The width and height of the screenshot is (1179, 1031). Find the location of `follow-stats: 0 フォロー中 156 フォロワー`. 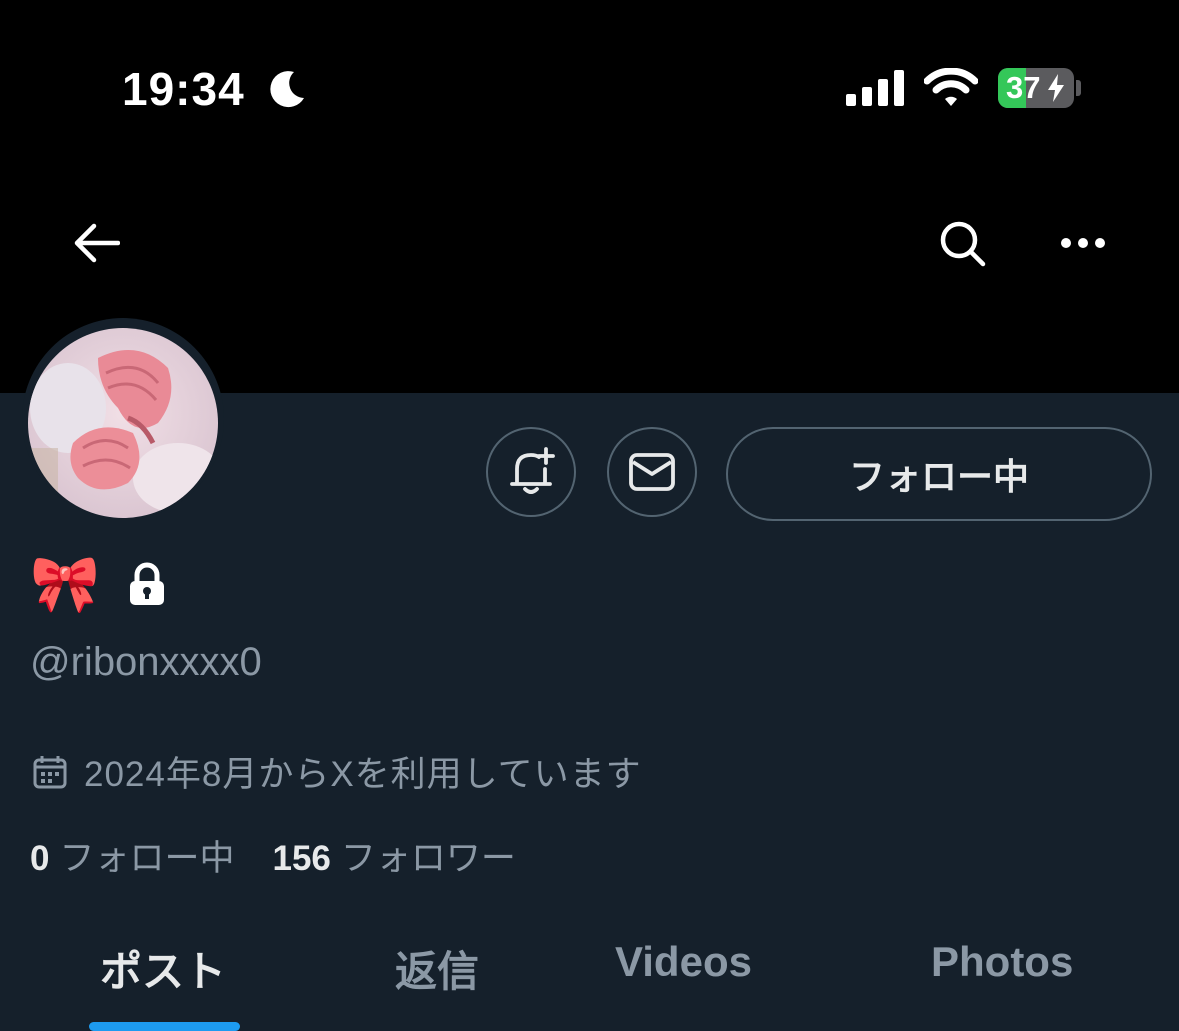

follow-stats: 0 フォロー中 156 フォロワー is located at coordinates (273, 855).